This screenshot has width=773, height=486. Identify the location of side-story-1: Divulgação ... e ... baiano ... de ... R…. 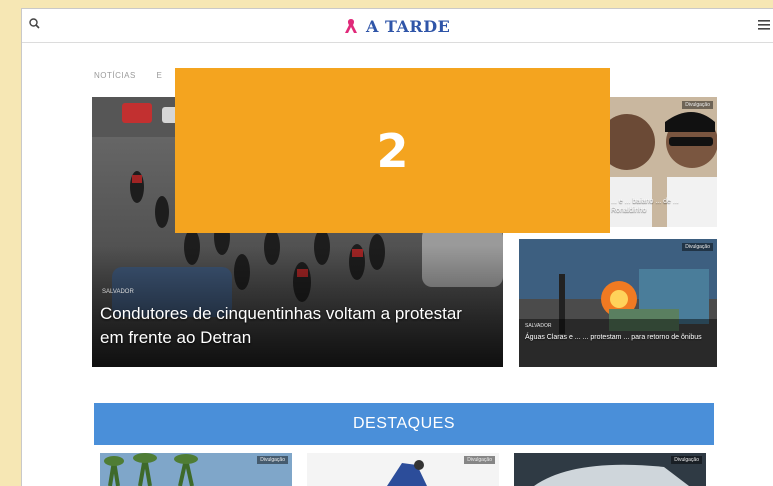
(662, 162).